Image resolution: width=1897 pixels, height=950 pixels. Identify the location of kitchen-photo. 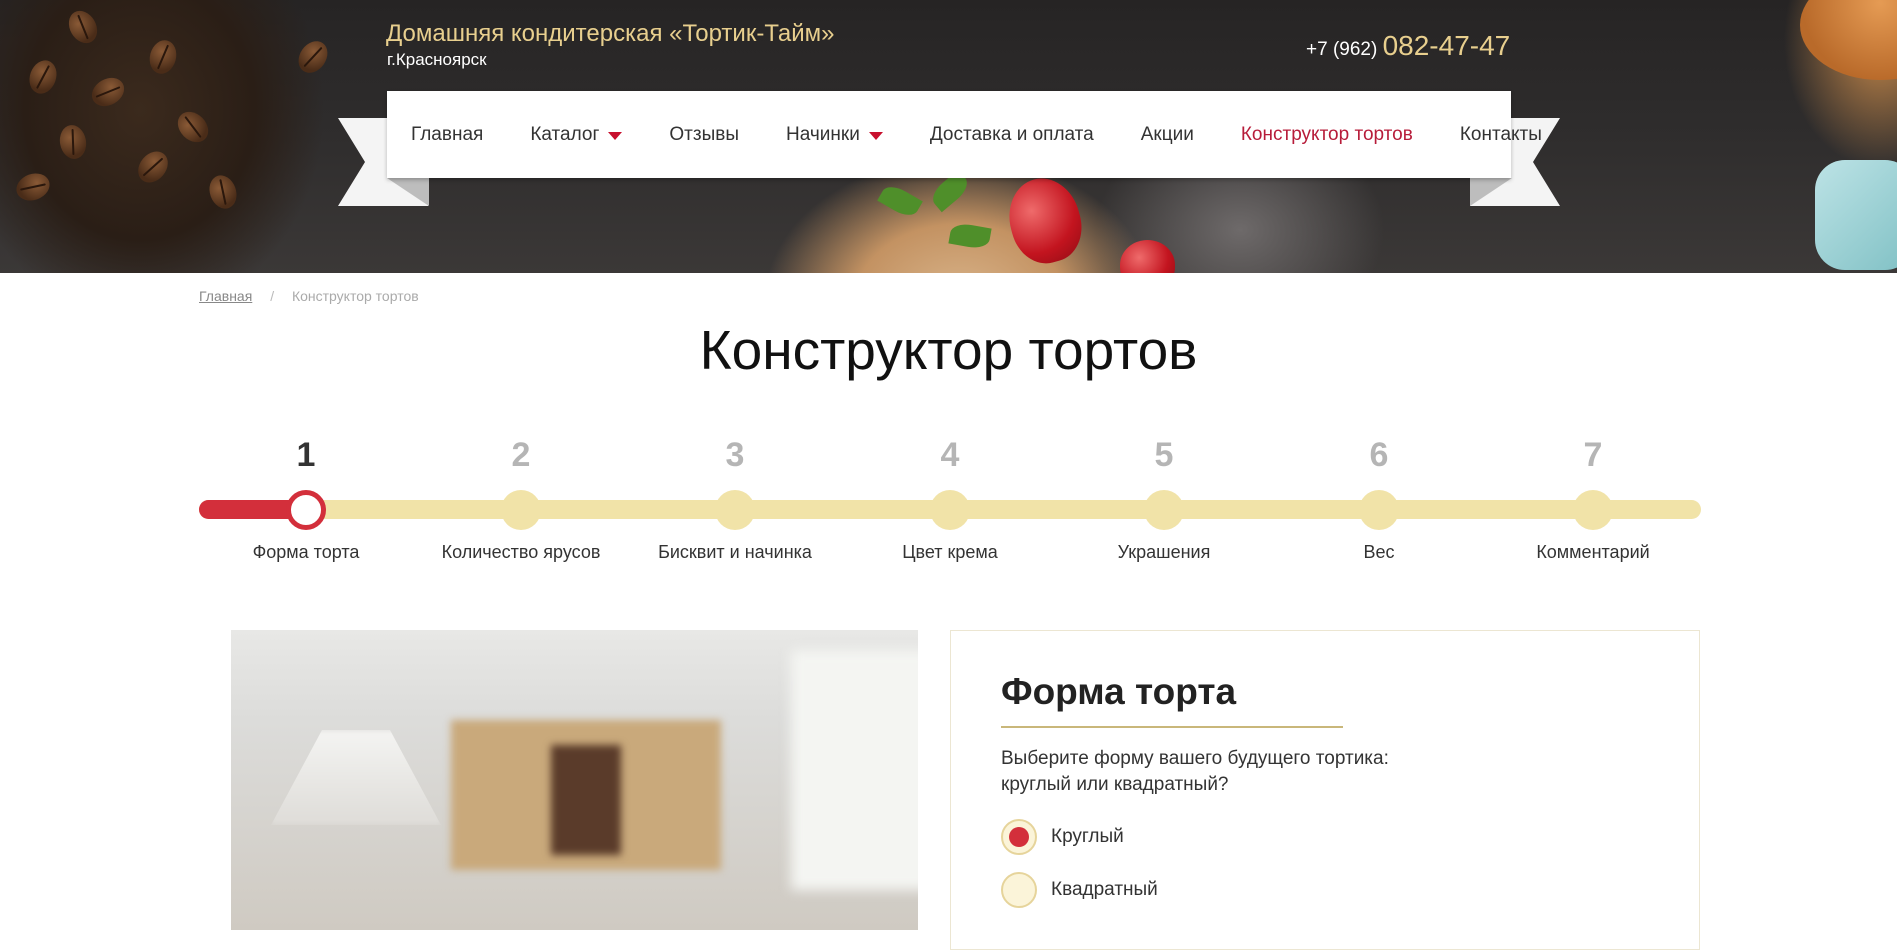
(574, 780).